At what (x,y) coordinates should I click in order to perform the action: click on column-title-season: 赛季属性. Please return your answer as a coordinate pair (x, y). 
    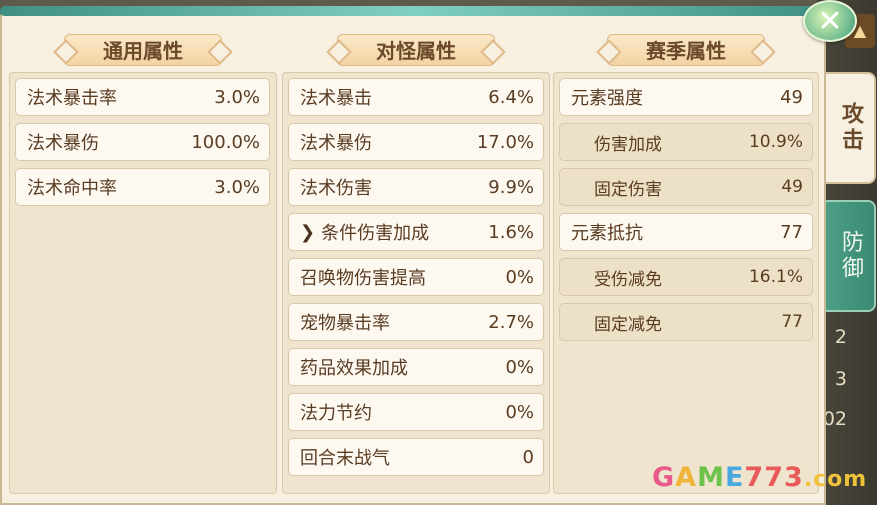
    Looking at the image, I should click on (686, 50).